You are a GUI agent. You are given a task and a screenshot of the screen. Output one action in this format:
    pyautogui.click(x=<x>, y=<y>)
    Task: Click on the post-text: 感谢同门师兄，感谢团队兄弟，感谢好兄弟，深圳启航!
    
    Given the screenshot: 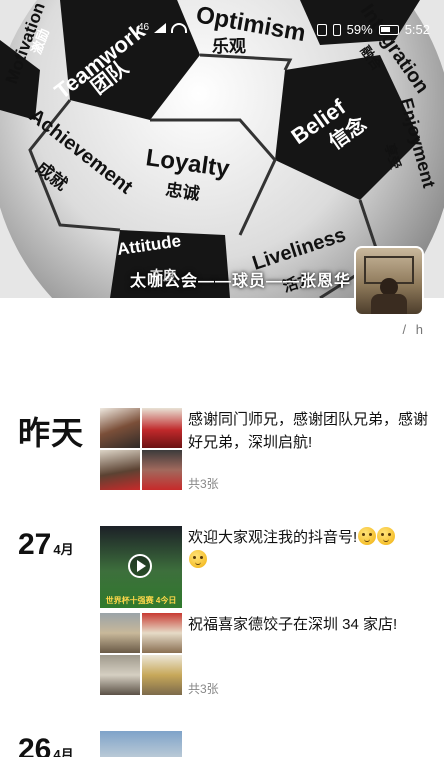 What is the action you would take?
    pyautogui.click(x=308, y=431)
    